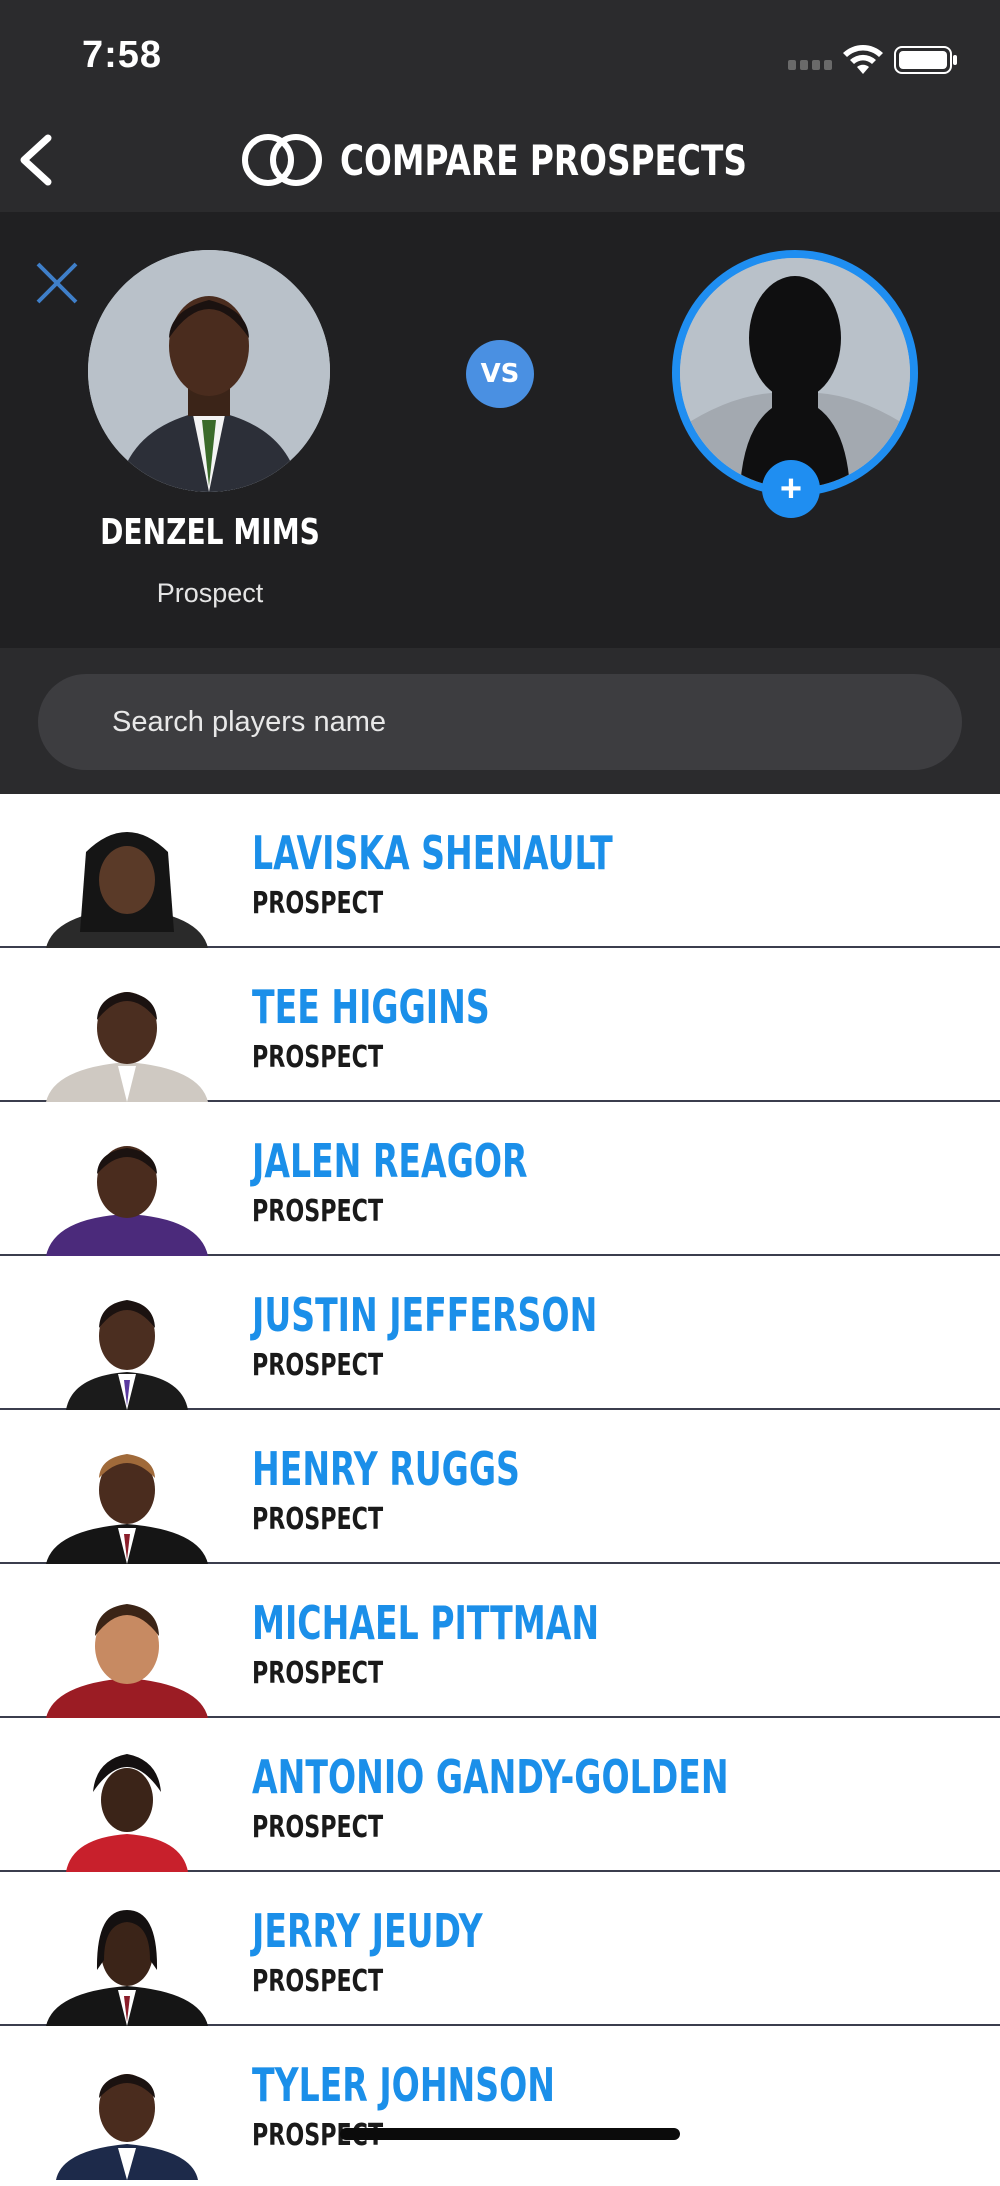  What do you see at coordinates (432, 853) in the screenshot?
I see `player-name: LAVISKA SHENAULT` at bounding box center [432, 853].